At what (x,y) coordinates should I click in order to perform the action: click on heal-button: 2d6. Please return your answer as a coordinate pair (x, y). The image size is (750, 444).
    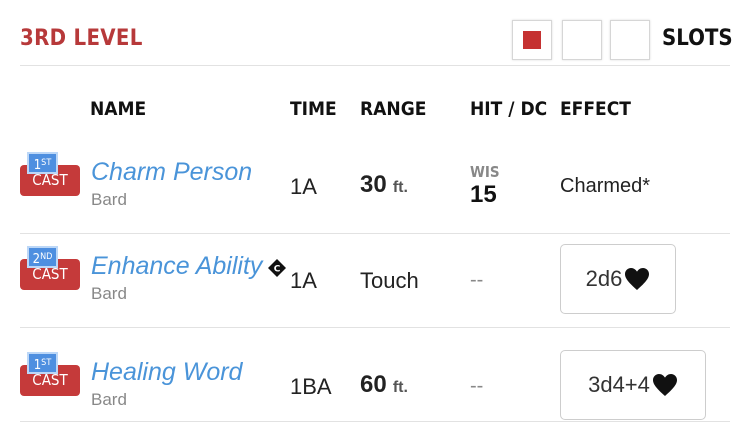
    Looking at the image, I should click on (618, 279).